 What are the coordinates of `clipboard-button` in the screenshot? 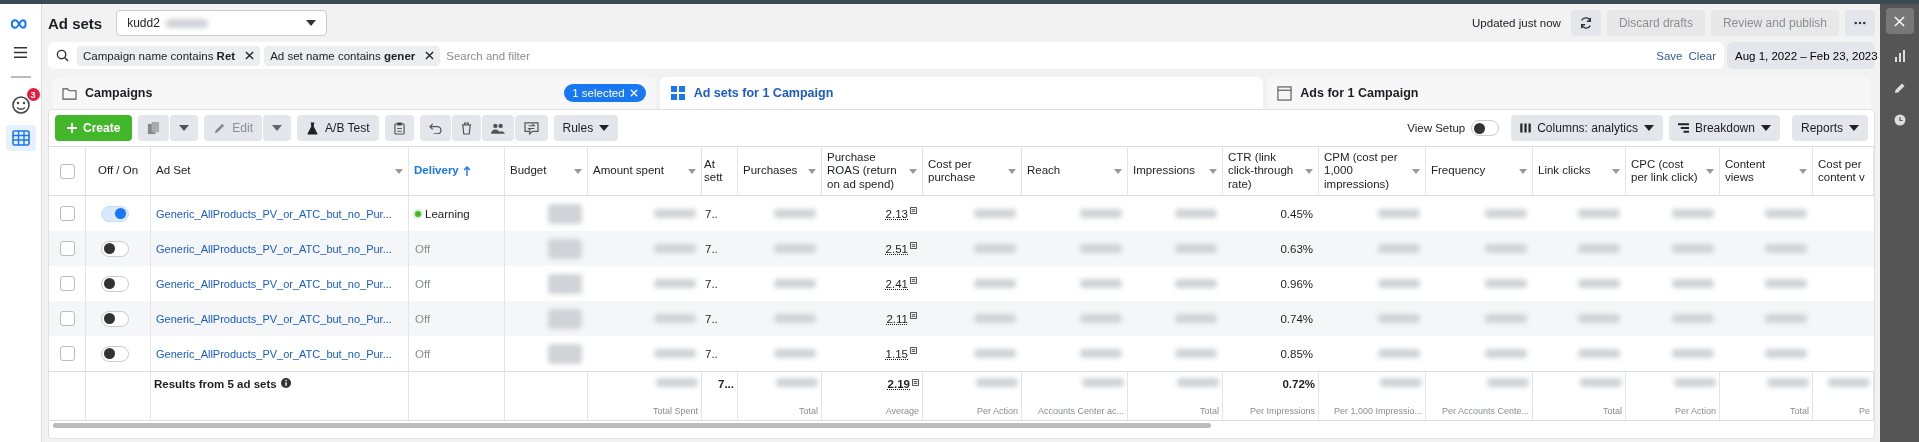 It's located at (399, 128).